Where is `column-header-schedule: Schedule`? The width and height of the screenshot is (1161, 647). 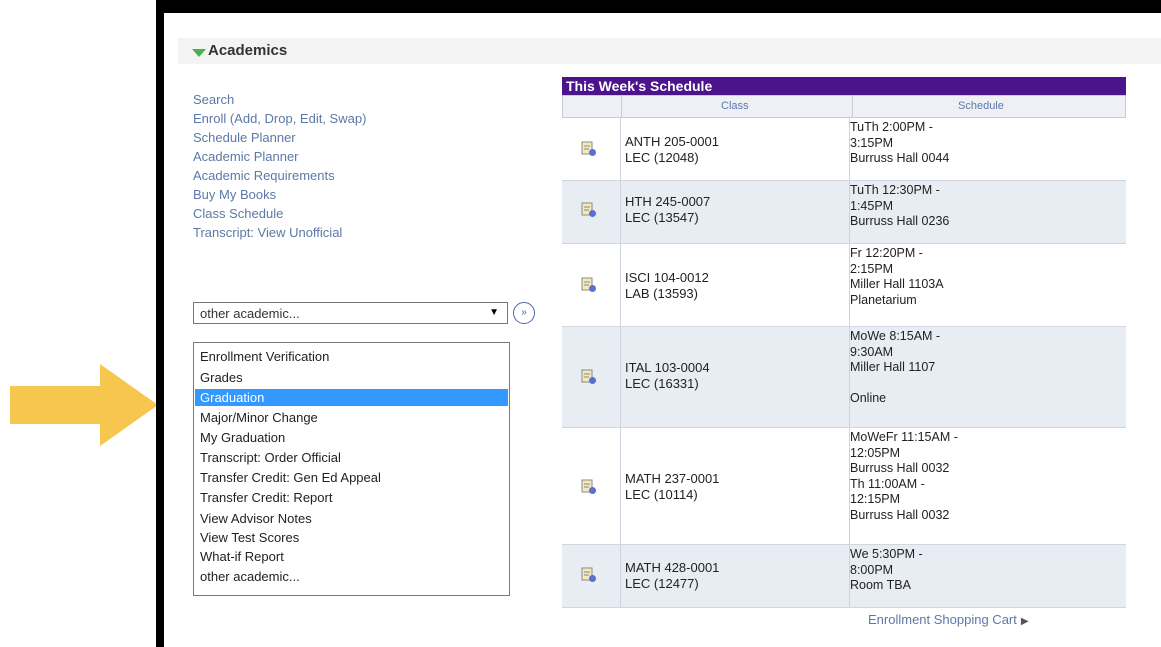
column-header-schedule: Schedule is located at coordinates (981, 106).